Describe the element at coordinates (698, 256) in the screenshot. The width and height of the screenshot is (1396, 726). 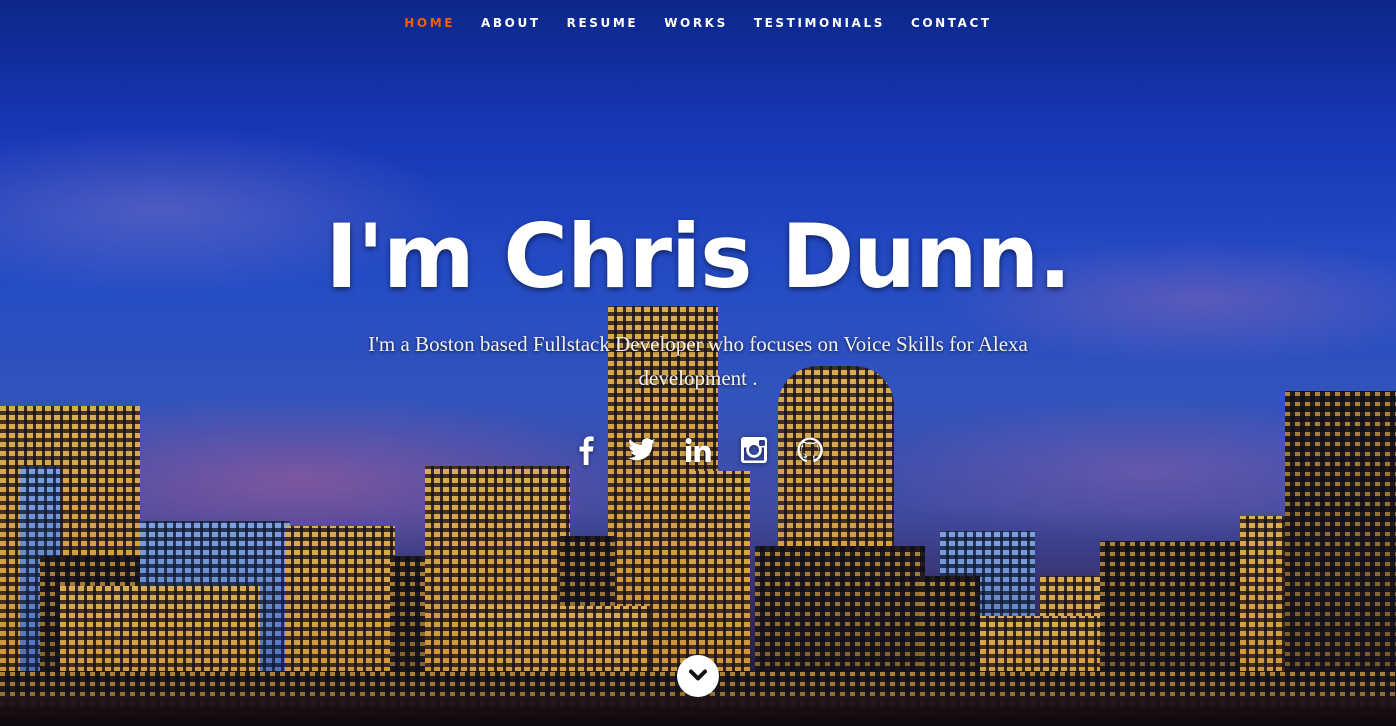
I see `page-title: I'm Chris Dunn.` at that location.